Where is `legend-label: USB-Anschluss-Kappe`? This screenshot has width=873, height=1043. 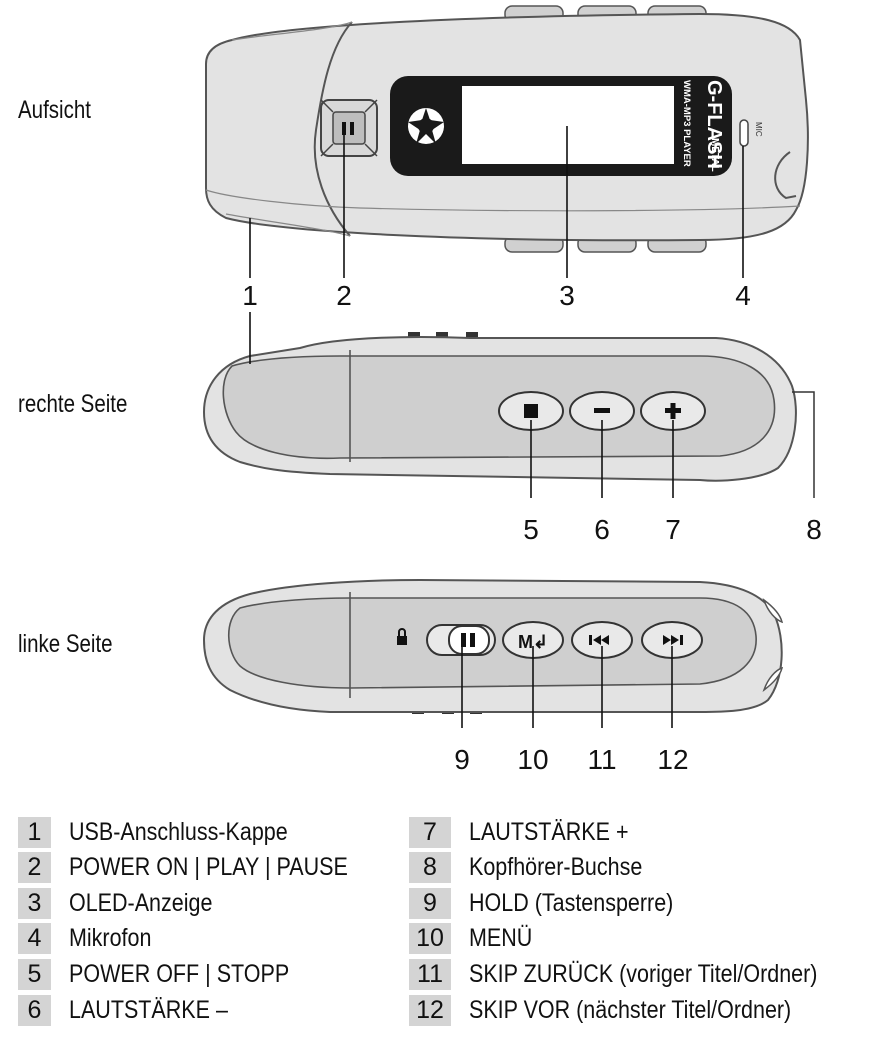
legend-label: USB-Anschluss-Kappe is located at coordinates (178, 831).